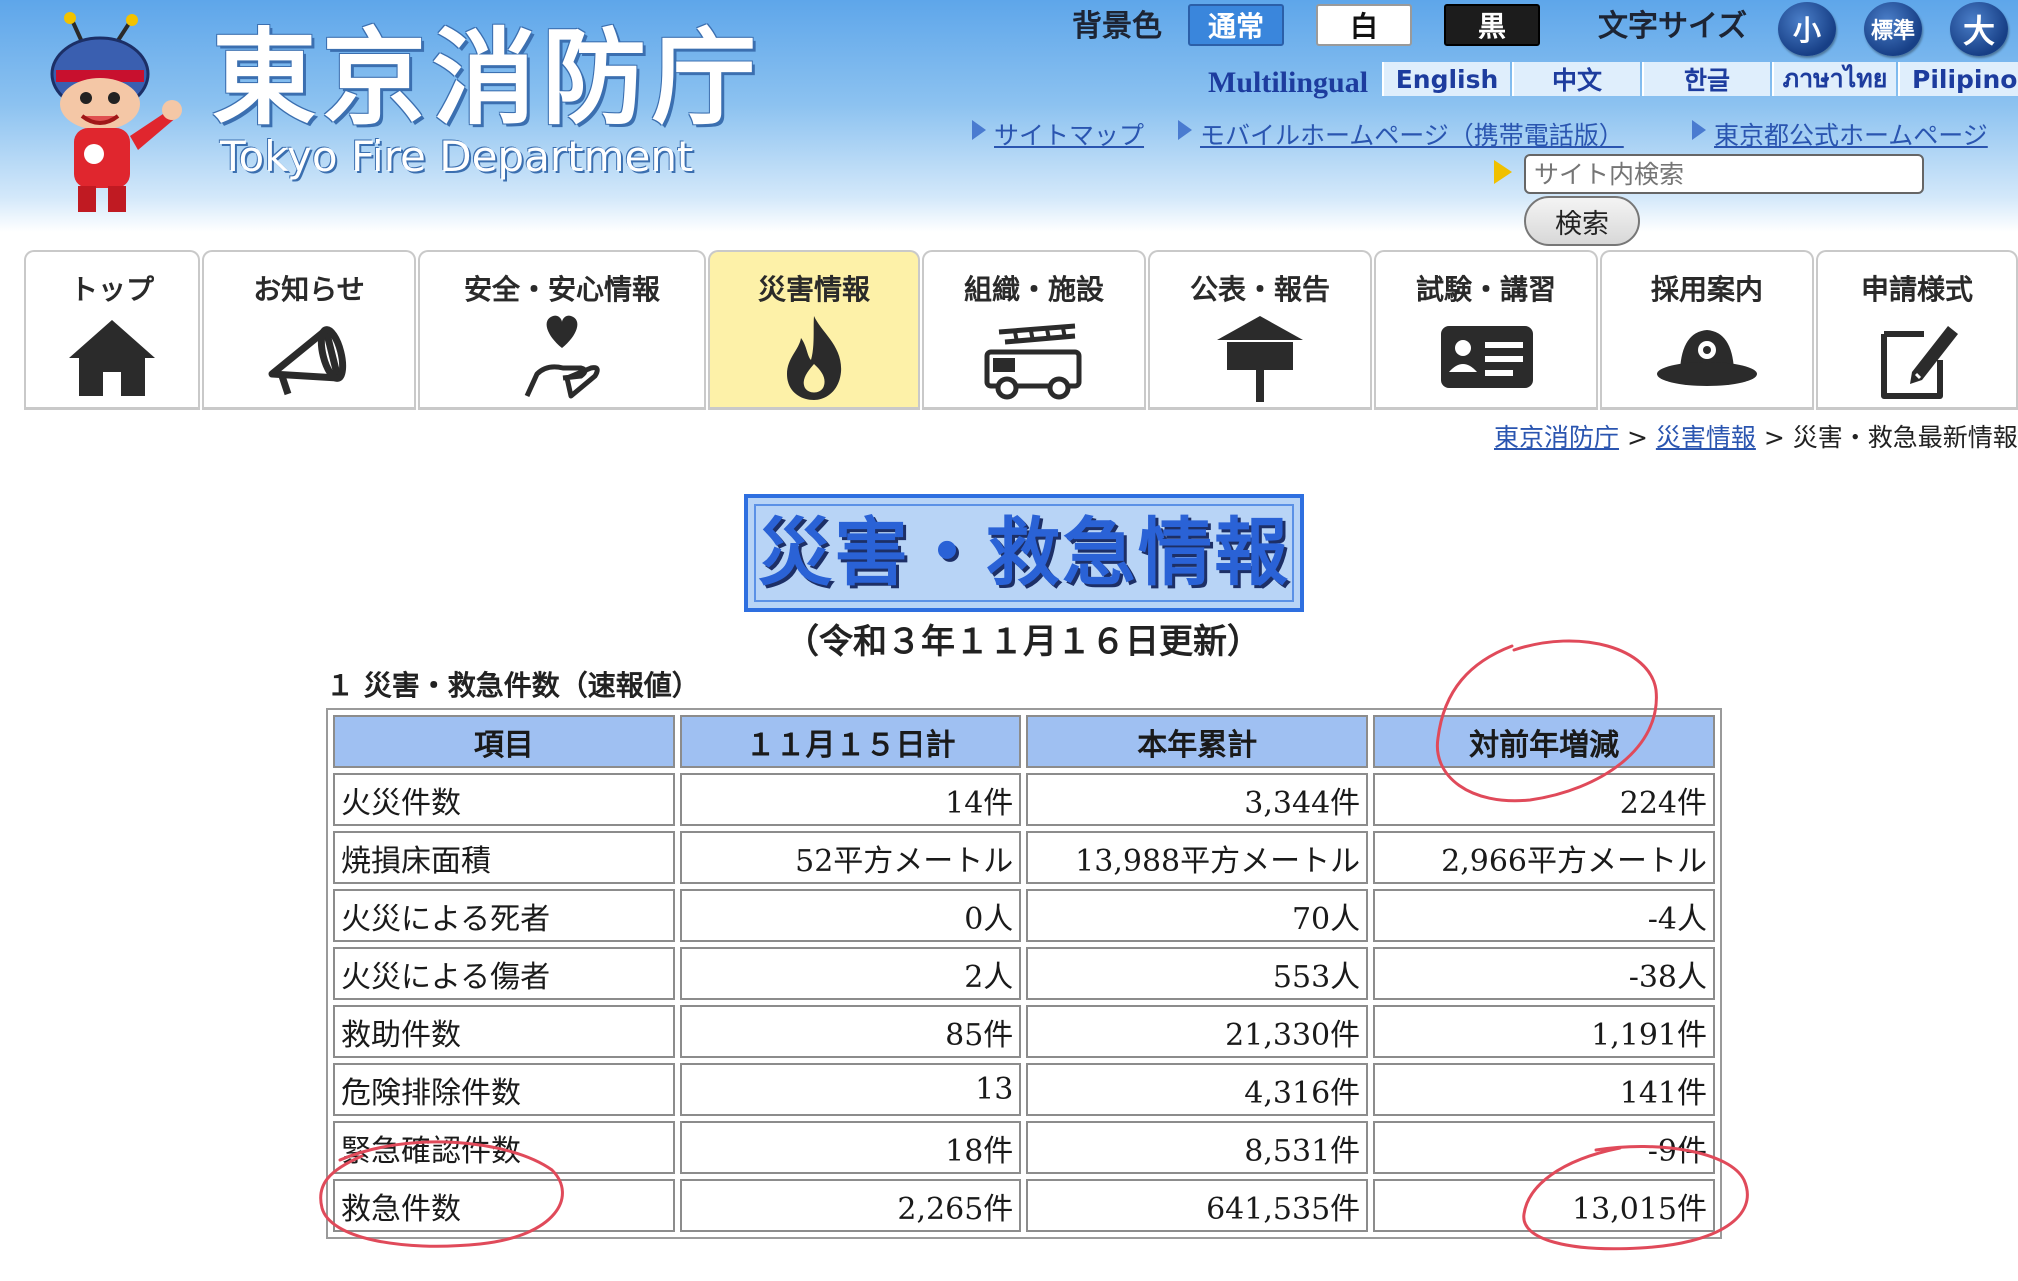 The height and width of the screenshot is (1281, 2018). What do you see at coordinates (1807, 29) in the screenshot?
I see `font-size-small-button: 小` at bounding box center [1807, 29].